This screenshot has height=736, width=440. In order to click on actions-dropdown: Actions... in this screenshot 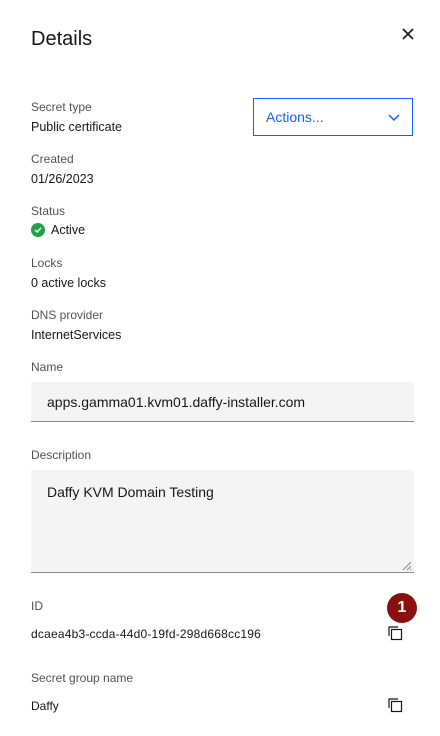, I will do `click(333, 117)`.